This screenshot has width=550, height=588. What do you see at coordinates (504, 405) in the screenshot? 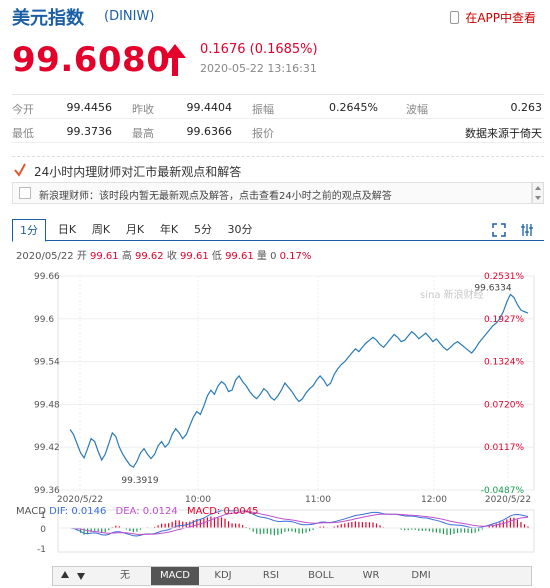
I see `y-tick-pct-label: 0.0720%` at bounding box center [504, 405].